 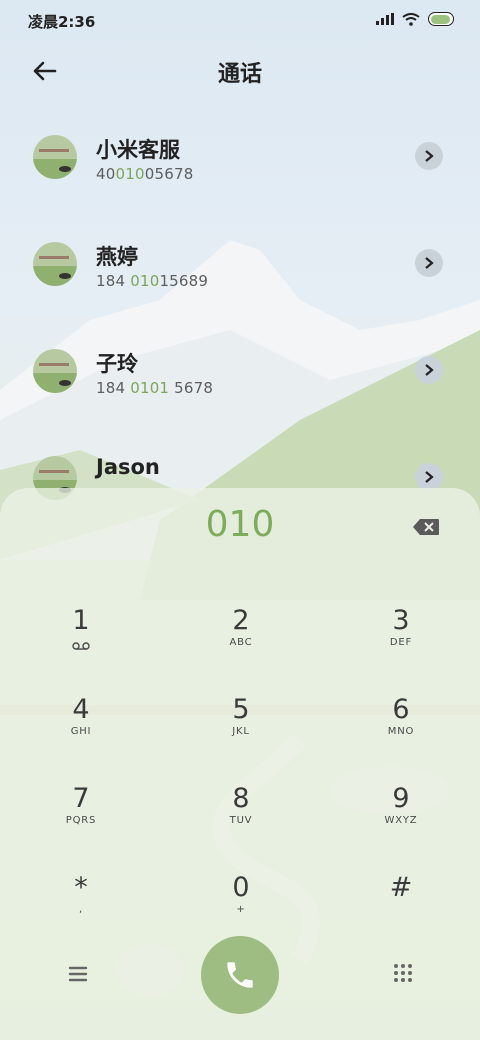 I want to click on key-hash: #, so click(x=401, y=913).